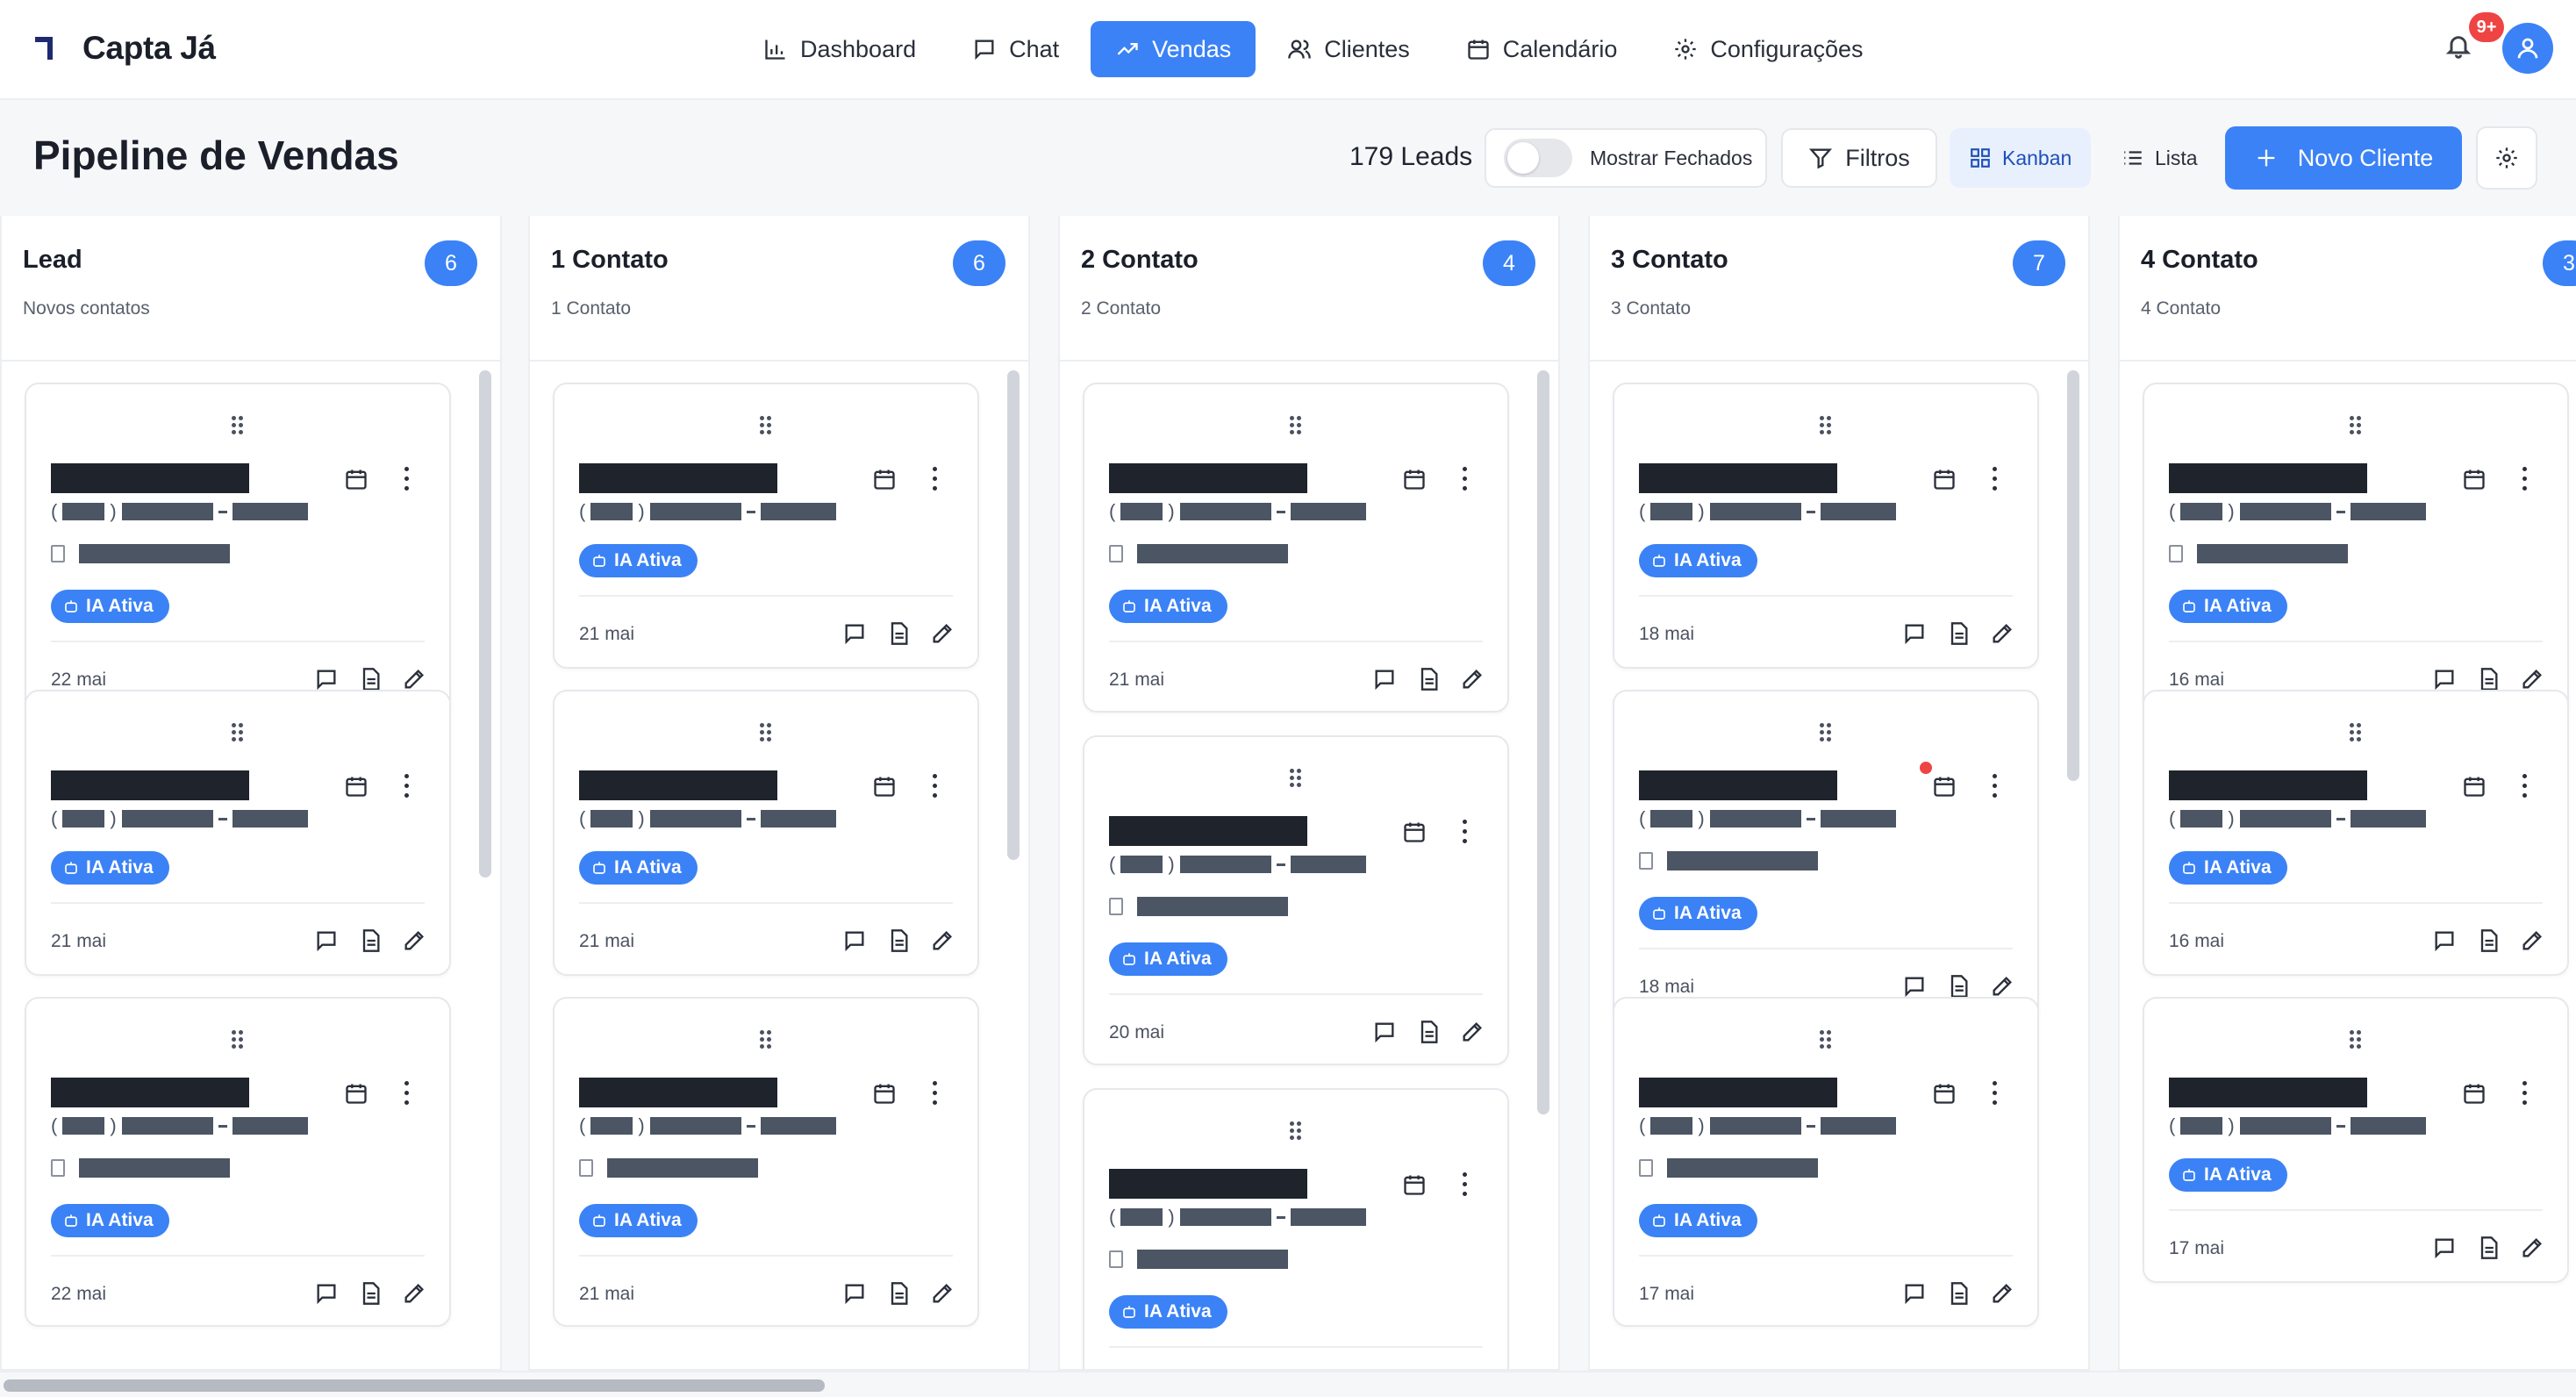 The width and height of the screenshot is (2576, 1397). What do you see at coordinates (1173, 49) in the screenshot?
I see `nav-vendas: Vendas` at bounding box center [1173, 49].